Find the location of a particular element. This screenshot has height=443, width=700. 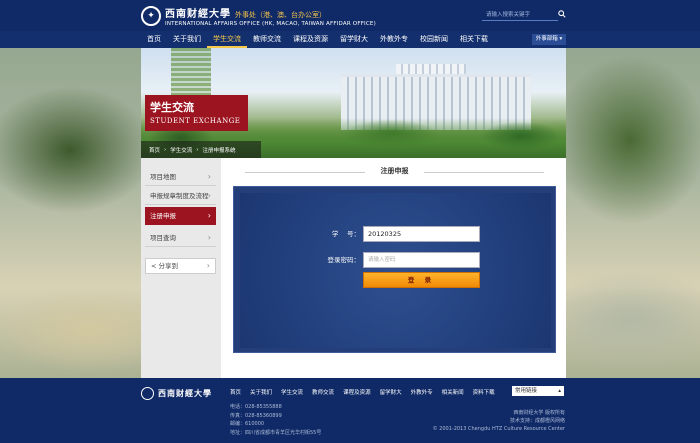

footer-nav-item-foreign-experts: 外教外专 is located at coordinates (422, 392).